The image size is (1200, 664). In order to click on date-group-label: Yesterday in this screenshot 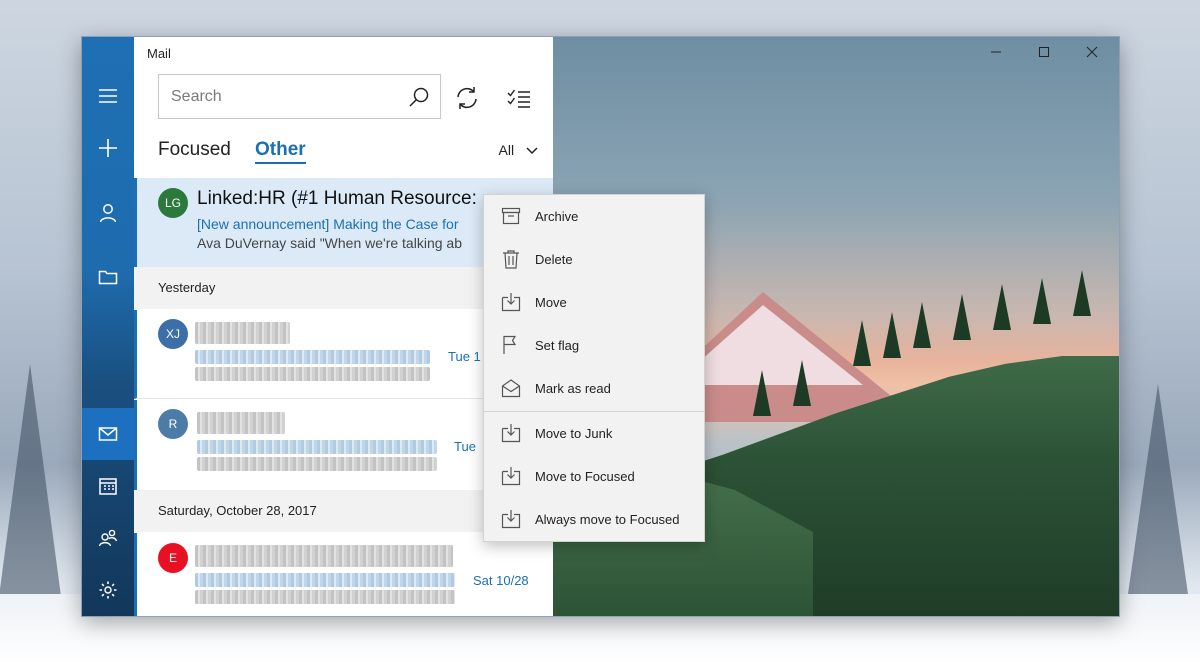, I will do `click(187, 287)`.